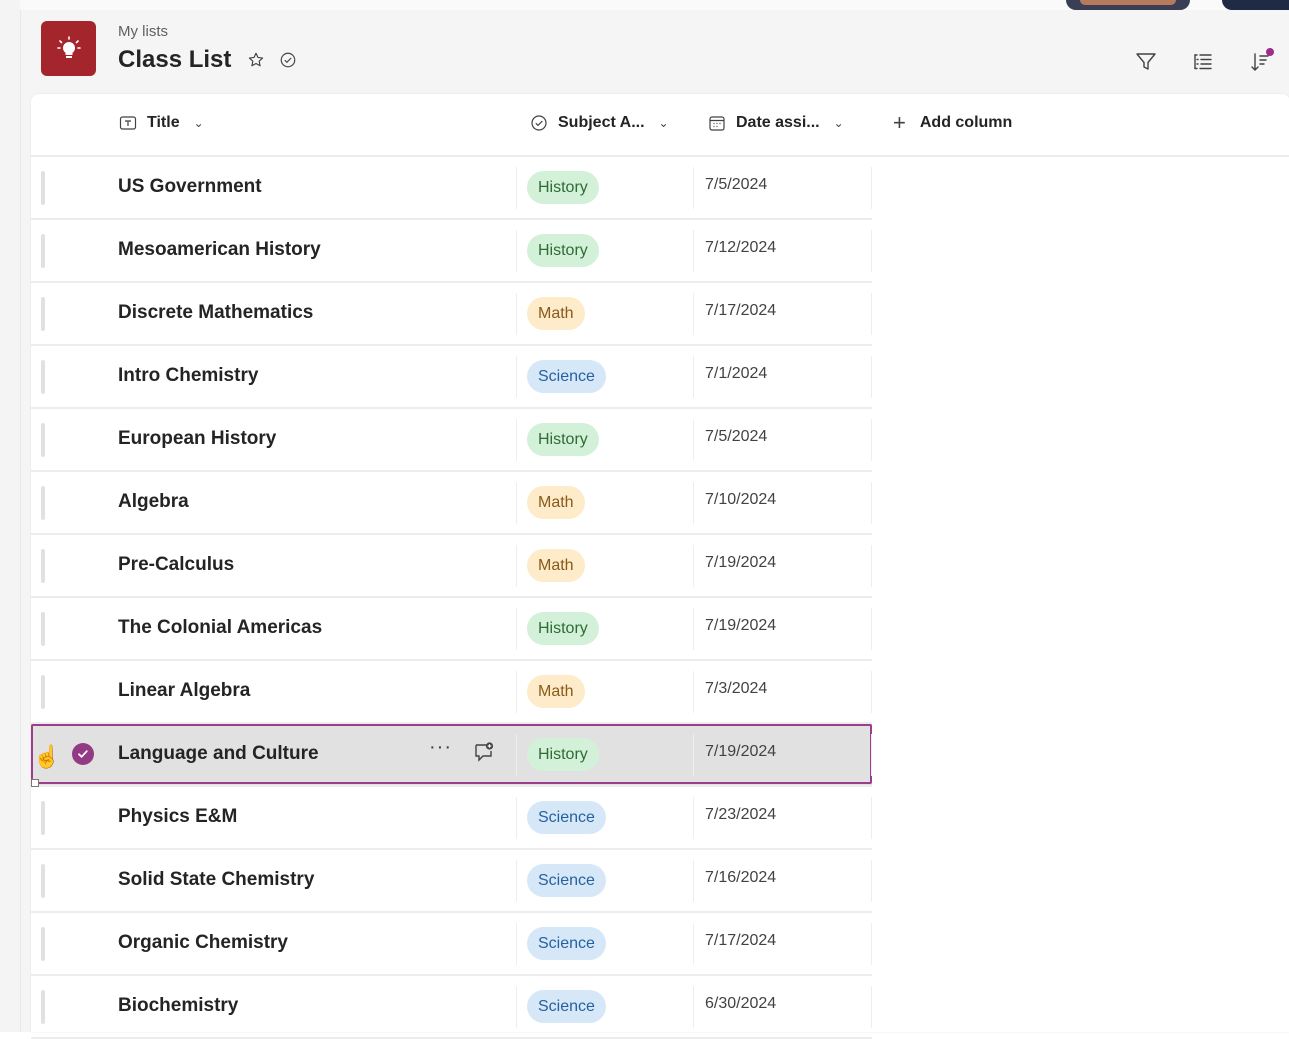 The image size is (1289, 1039). I want to click on column-header-subject: Subject A... ⌄, so click(599, 123).